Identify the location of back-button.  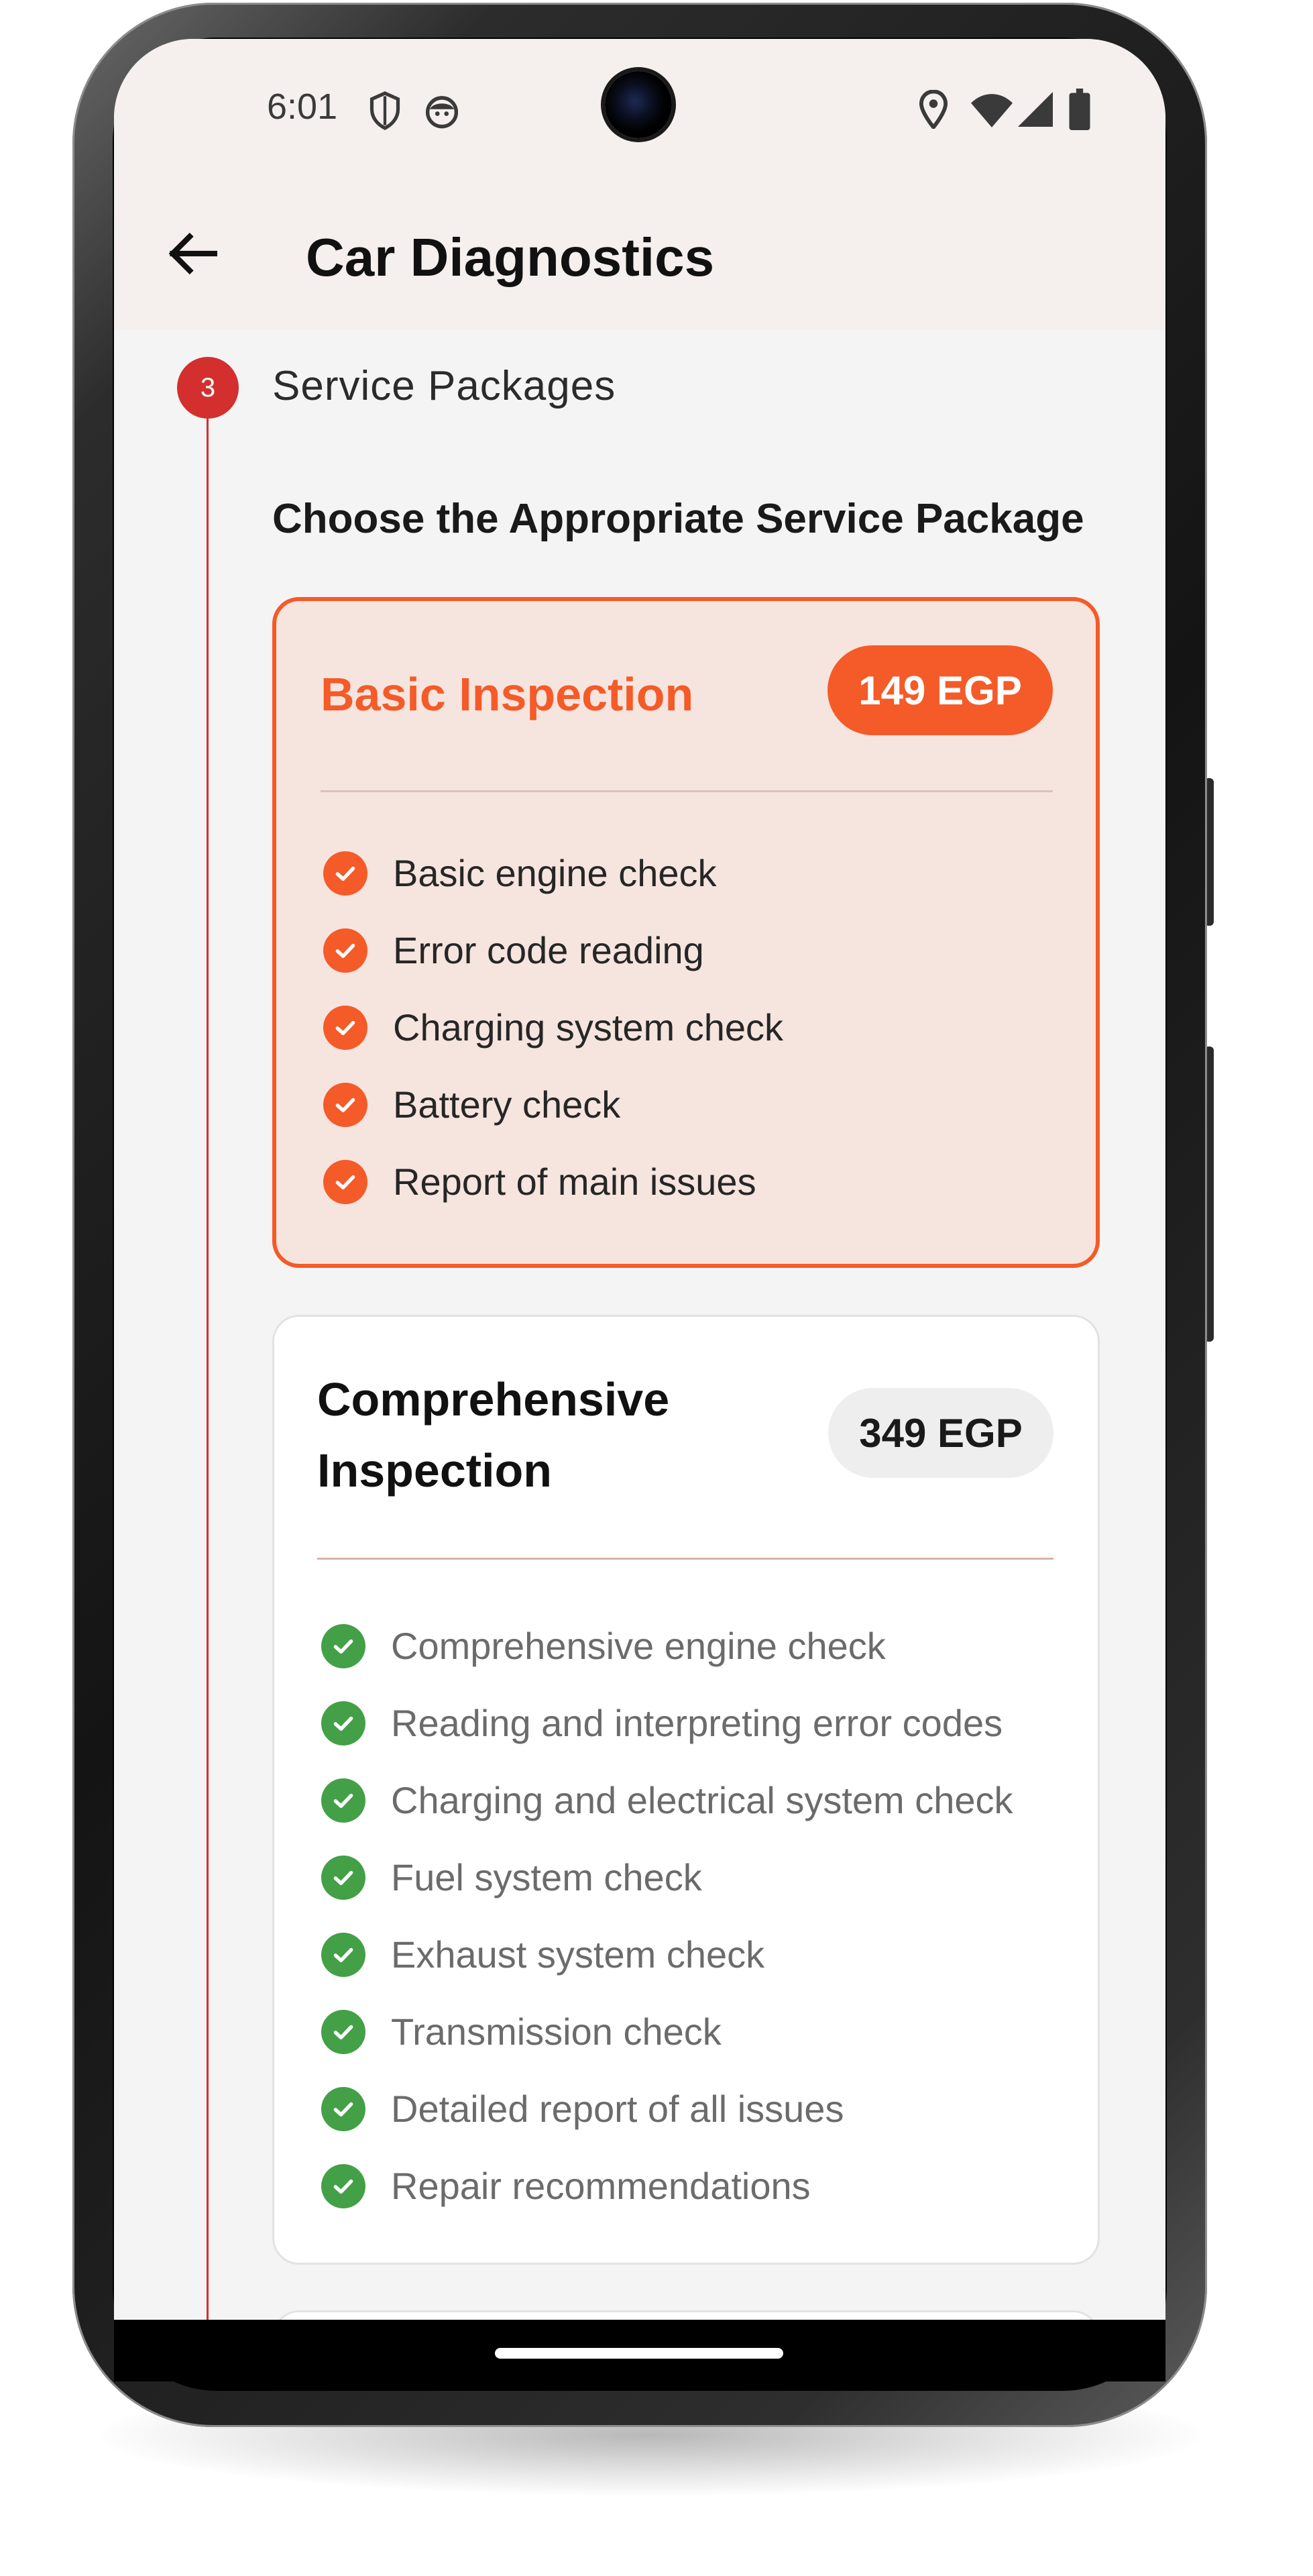
(192, 253).